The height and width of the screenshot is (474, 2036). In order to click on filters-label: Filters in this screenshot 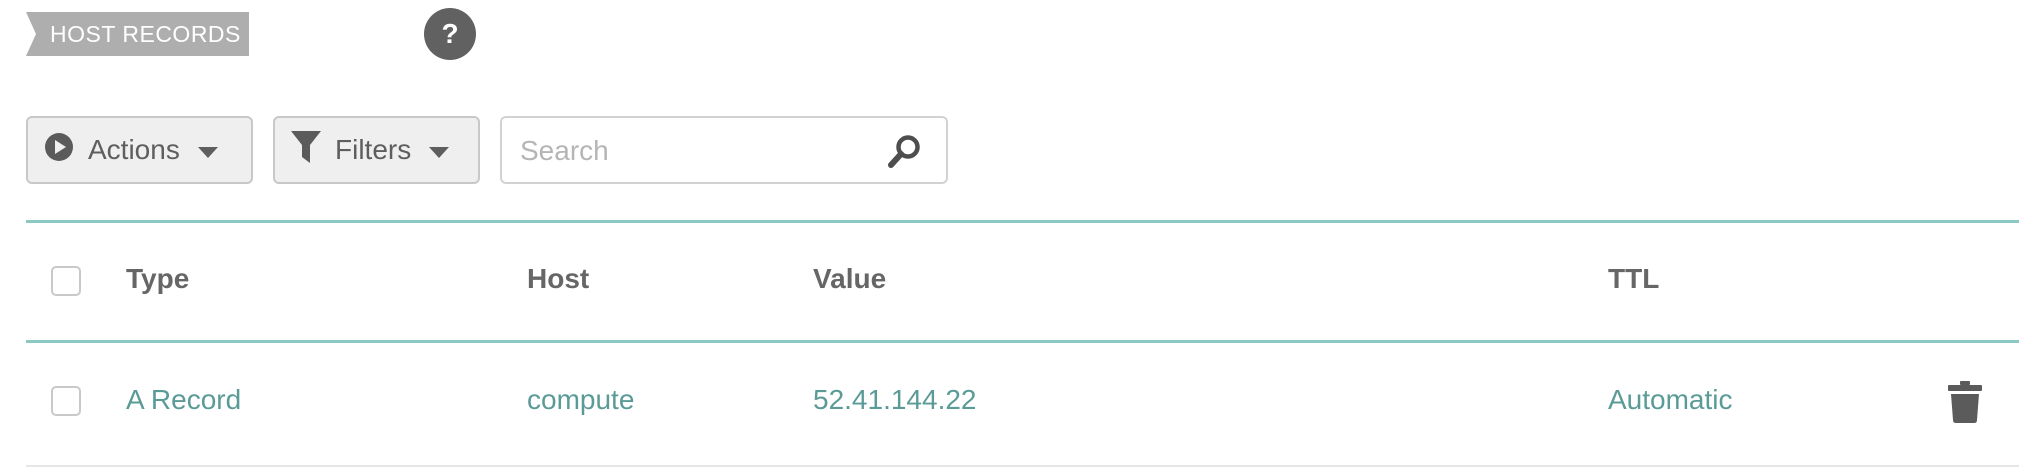, I will do `click(373, 149)`.